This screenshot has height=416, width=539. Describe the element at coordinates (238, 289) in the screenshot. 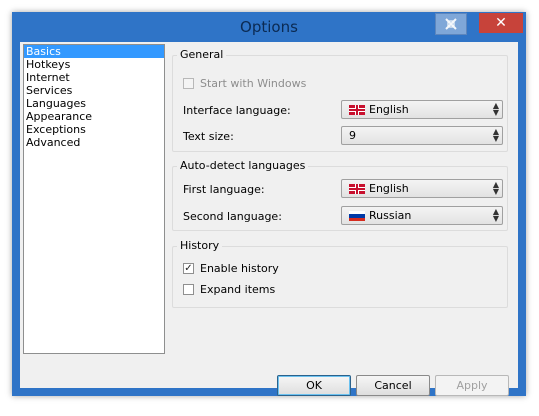

I see `expand-items-label: Expand items` at that location.